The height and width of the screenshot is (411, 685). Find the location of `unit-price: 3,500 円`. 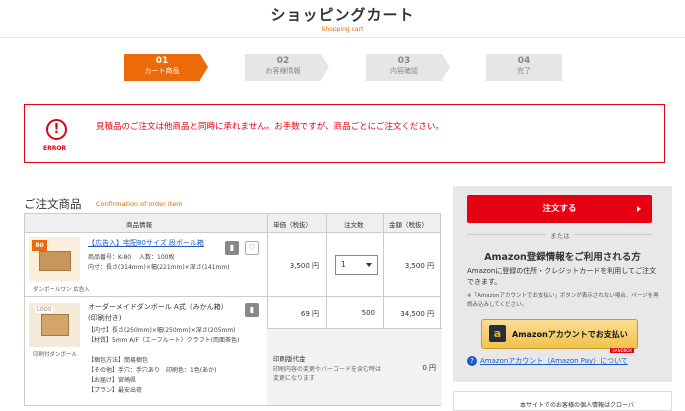

unit-price: 3,500 円 is located at coordinates (304, 266).